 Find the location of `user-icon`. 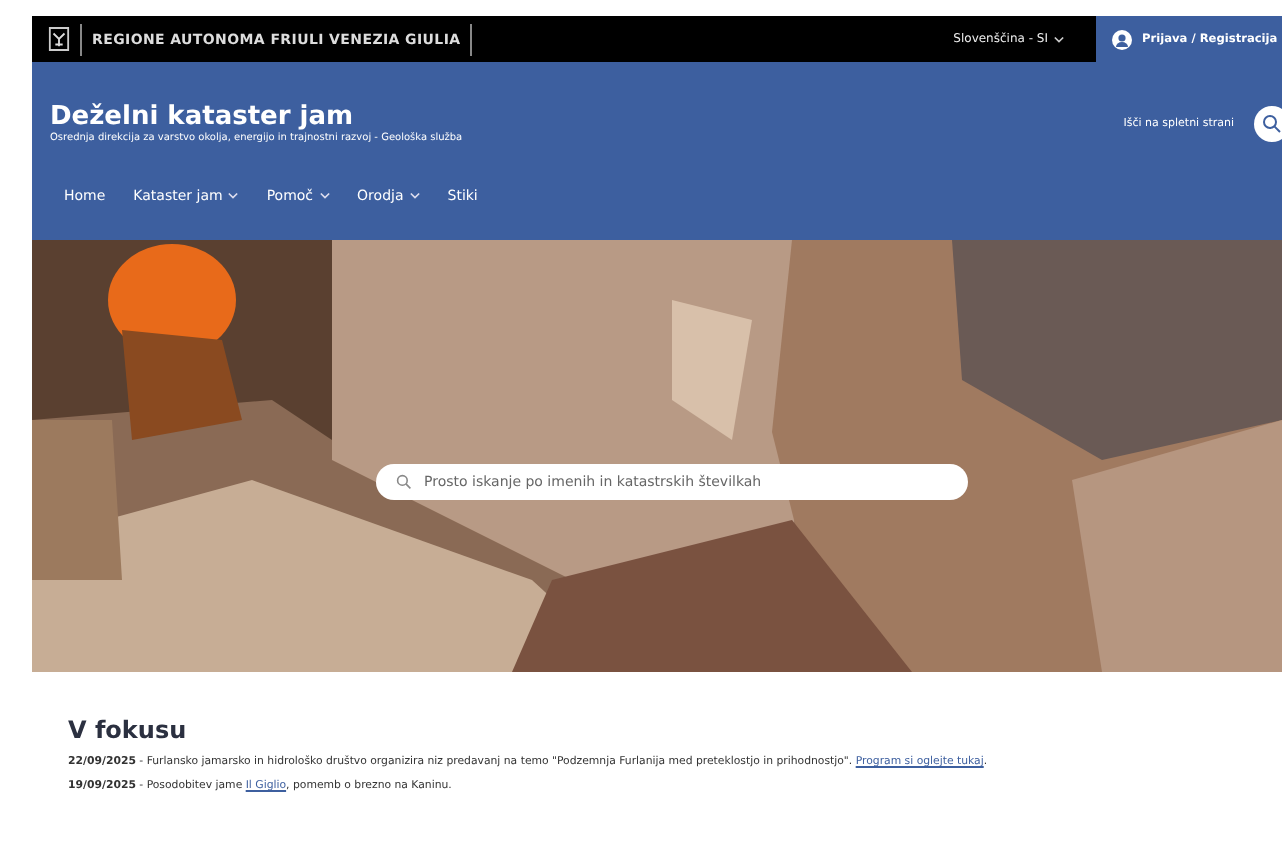

user-icon is located at coordinates (1122, 39).